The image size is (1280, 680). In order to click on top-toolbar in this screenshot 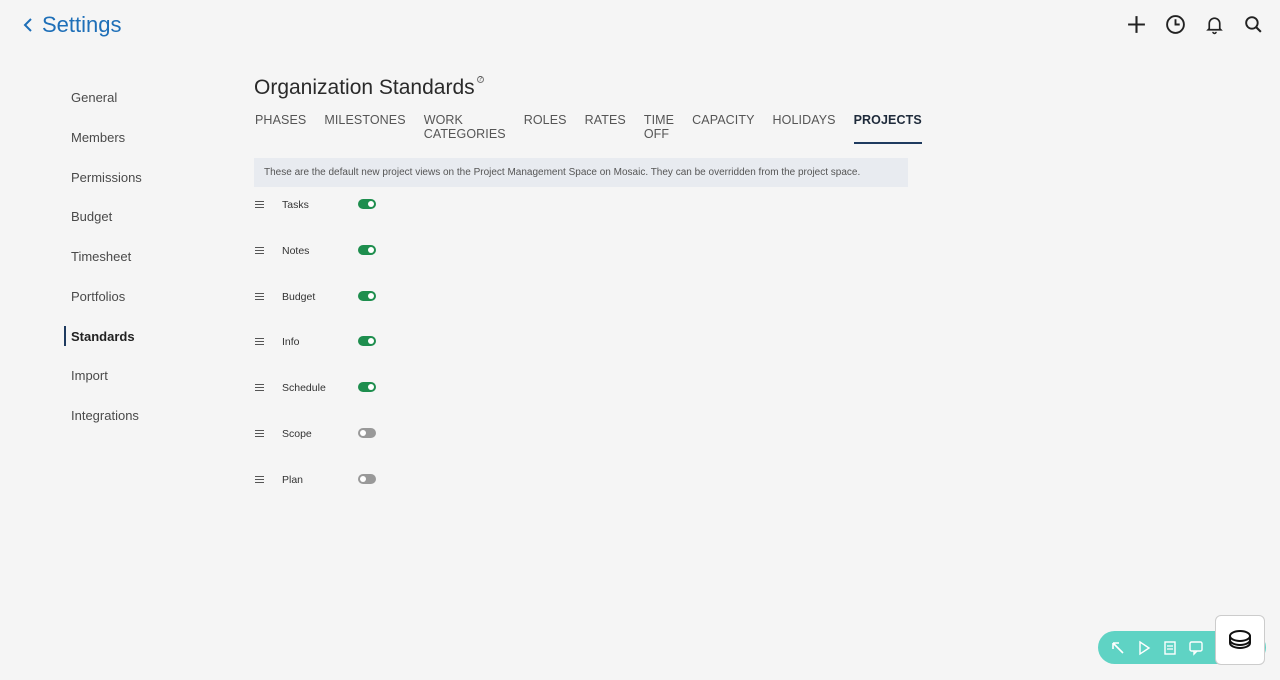, I will do `click(1195, 24)`.